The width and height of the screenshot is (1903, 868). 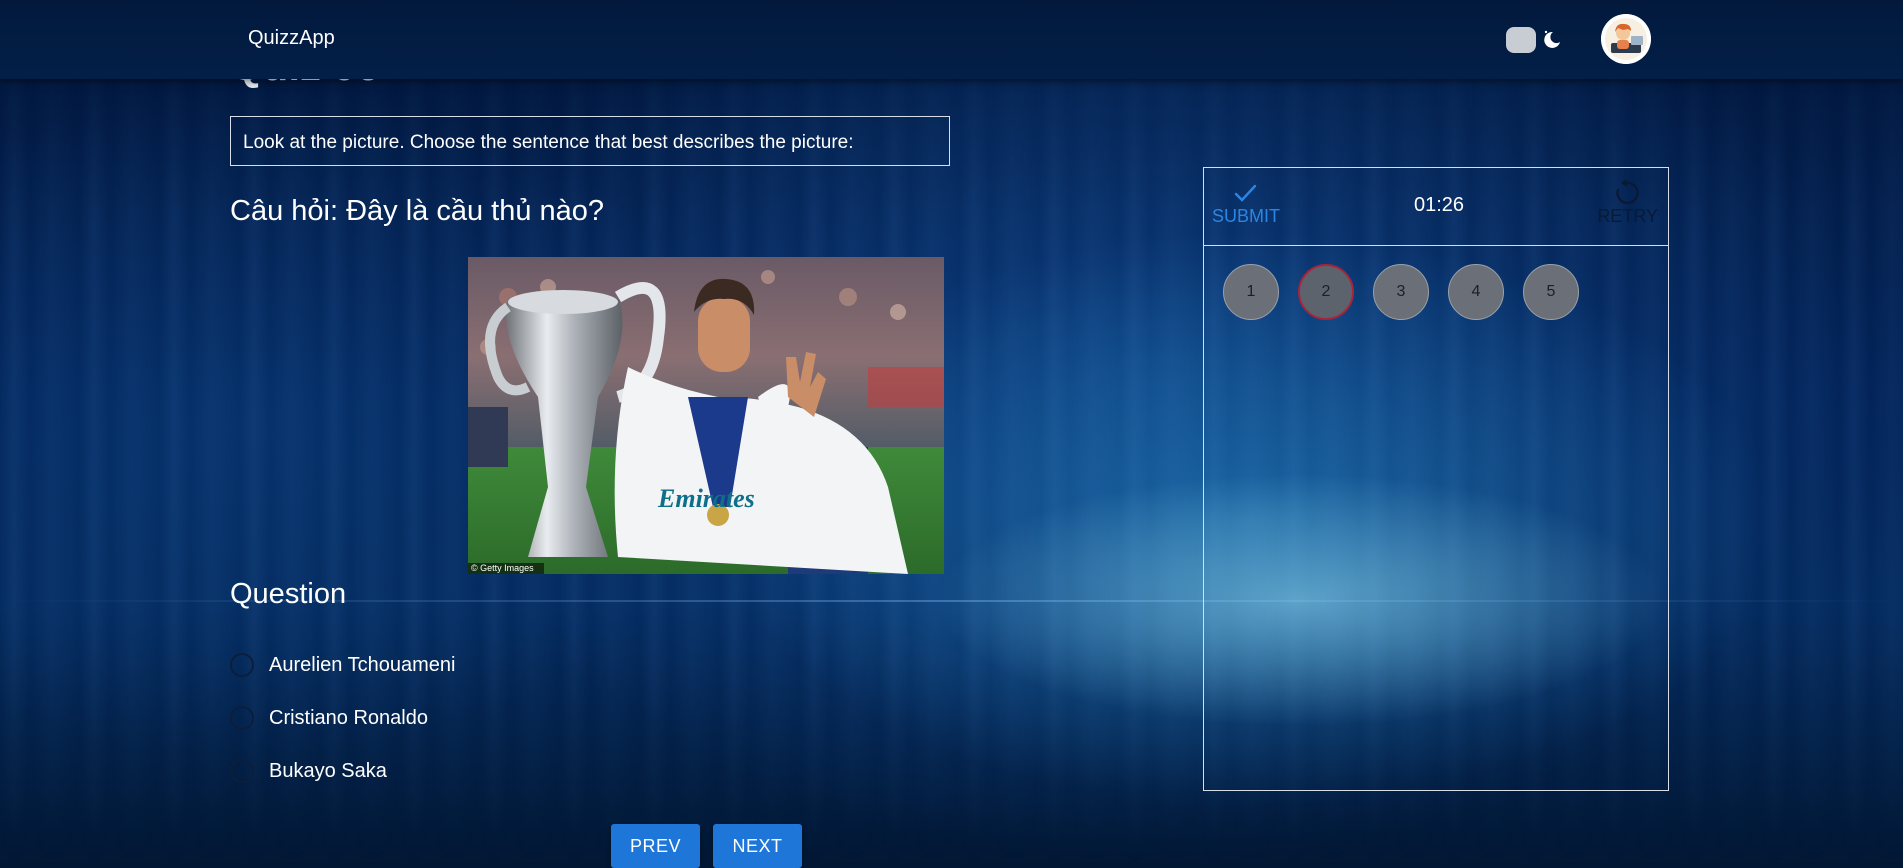 What do you see at coordinates (1439, 205) in the screenshot?
I see `countdown-timer: 01:26` at bounding box center [1439, 205].